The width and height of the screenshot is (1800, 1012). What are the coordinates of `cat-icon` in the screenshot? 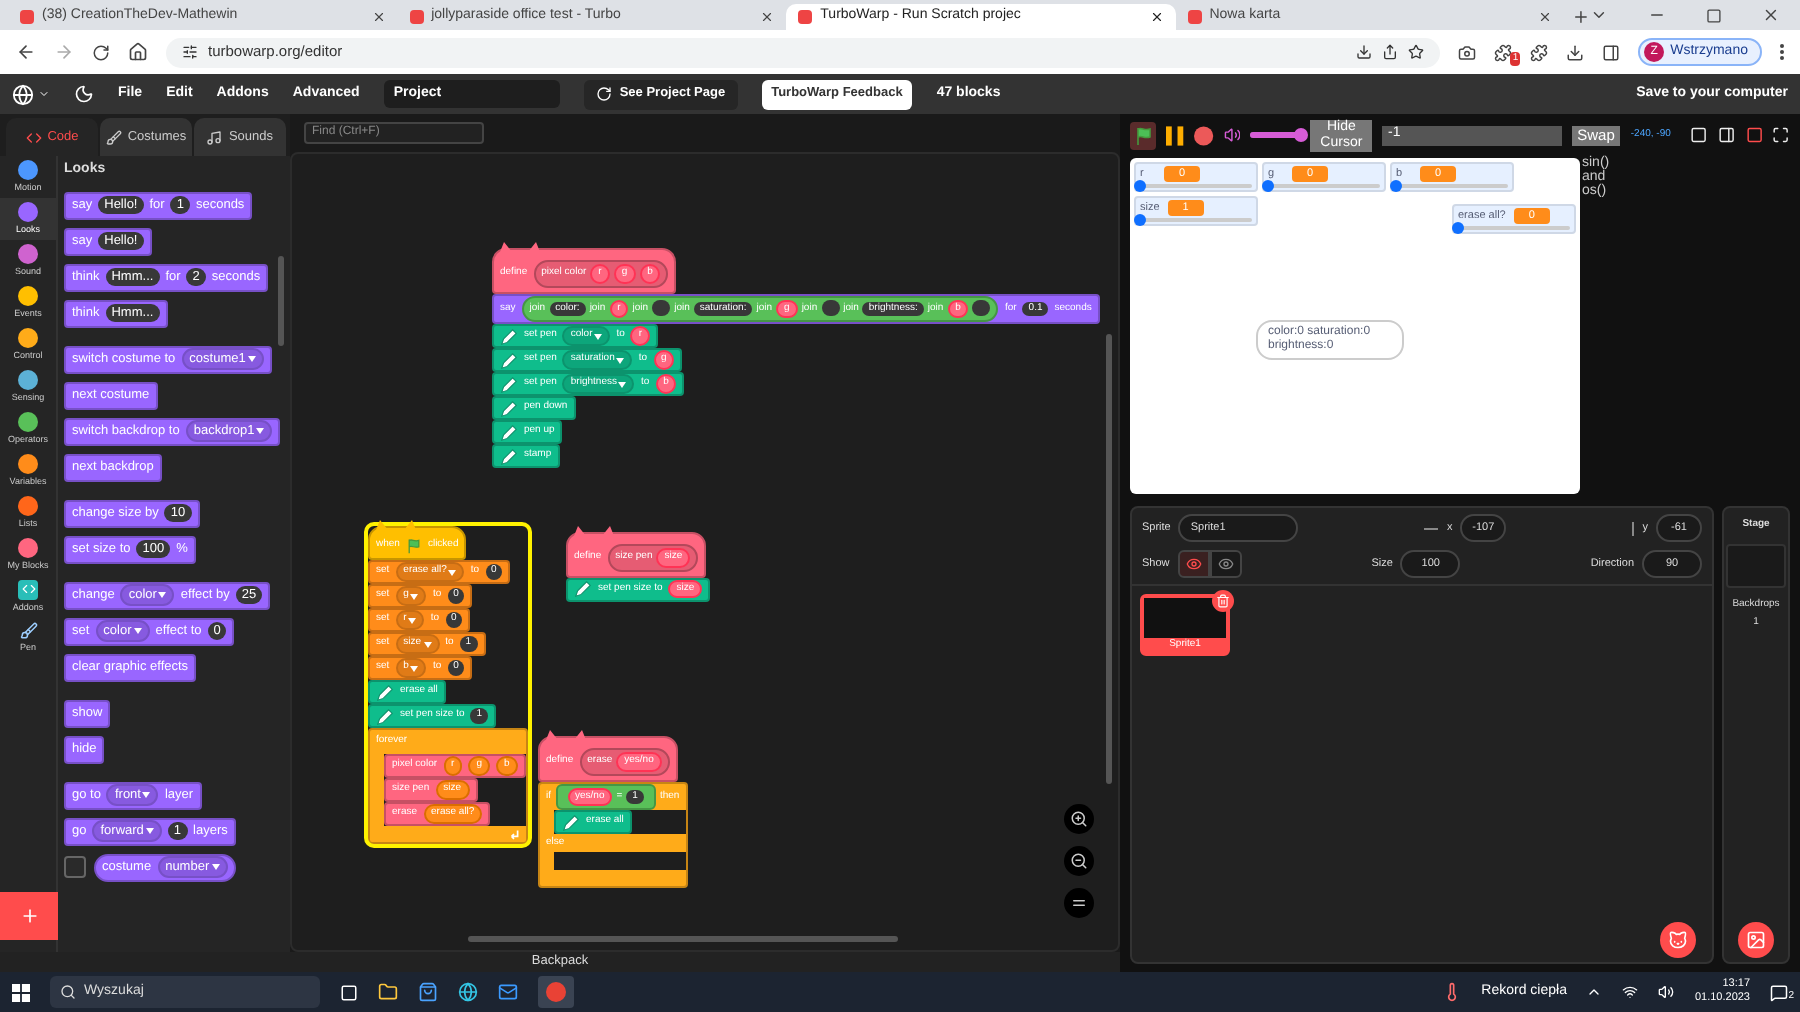 It's located at (1678, 940).